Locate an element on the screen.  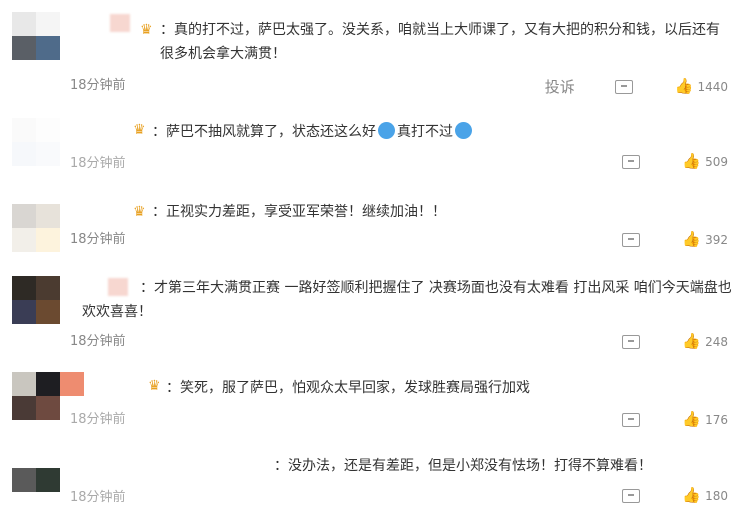
like-button: 👍 1440 is located at coordinates (701, 86).